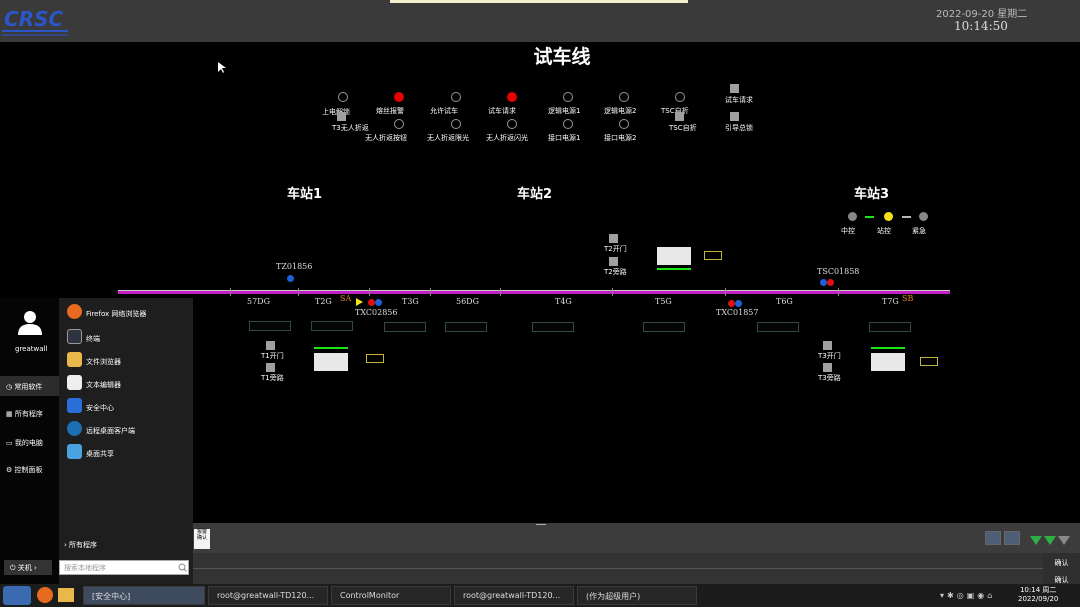 This screenshot has height=607, width=1080. What do you see at coordinates (1061, 563) in the screenshot?
I see `confirm-button: 确认` at bounding box center [1061, 563].